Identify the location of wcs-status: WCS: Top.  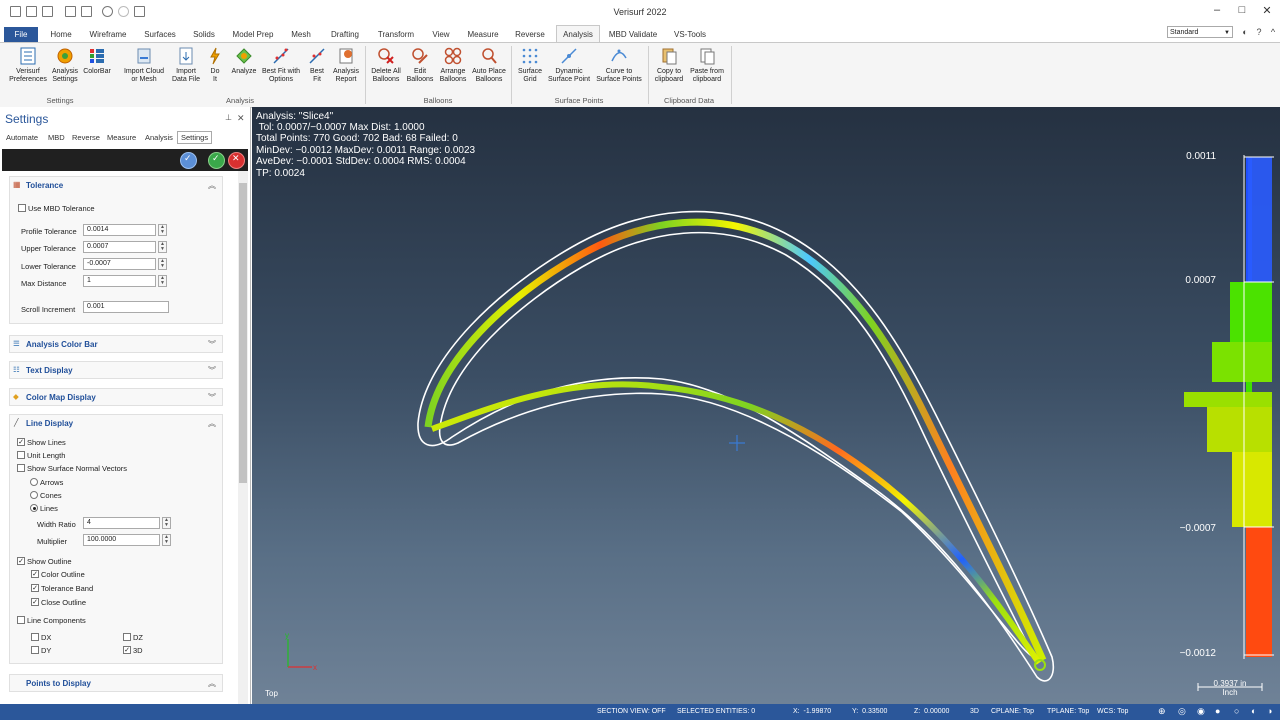
(1112, 711).